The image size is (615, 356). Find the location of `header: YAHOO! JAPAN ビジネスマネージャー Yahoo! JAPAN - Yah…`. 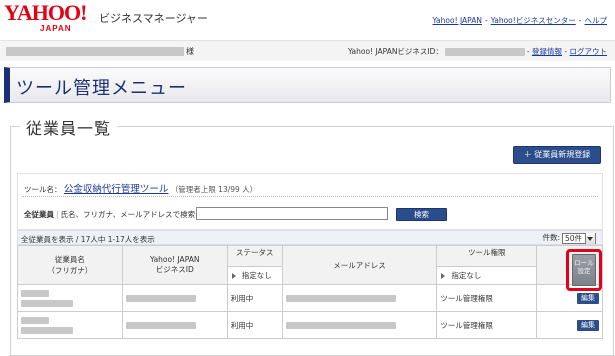

header: YAHOO! JAPAN ビジネスマネージャー Yahoo! JAPAN - Yah… is located at coordinates (307, 19).